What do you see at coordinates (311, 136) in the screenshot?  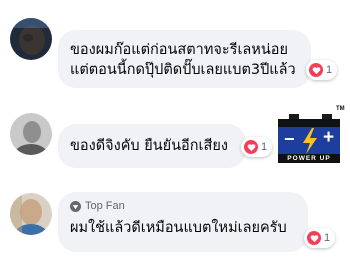 I see `attached-image: TM − + POWER UP` at bounding box center [311, 136].